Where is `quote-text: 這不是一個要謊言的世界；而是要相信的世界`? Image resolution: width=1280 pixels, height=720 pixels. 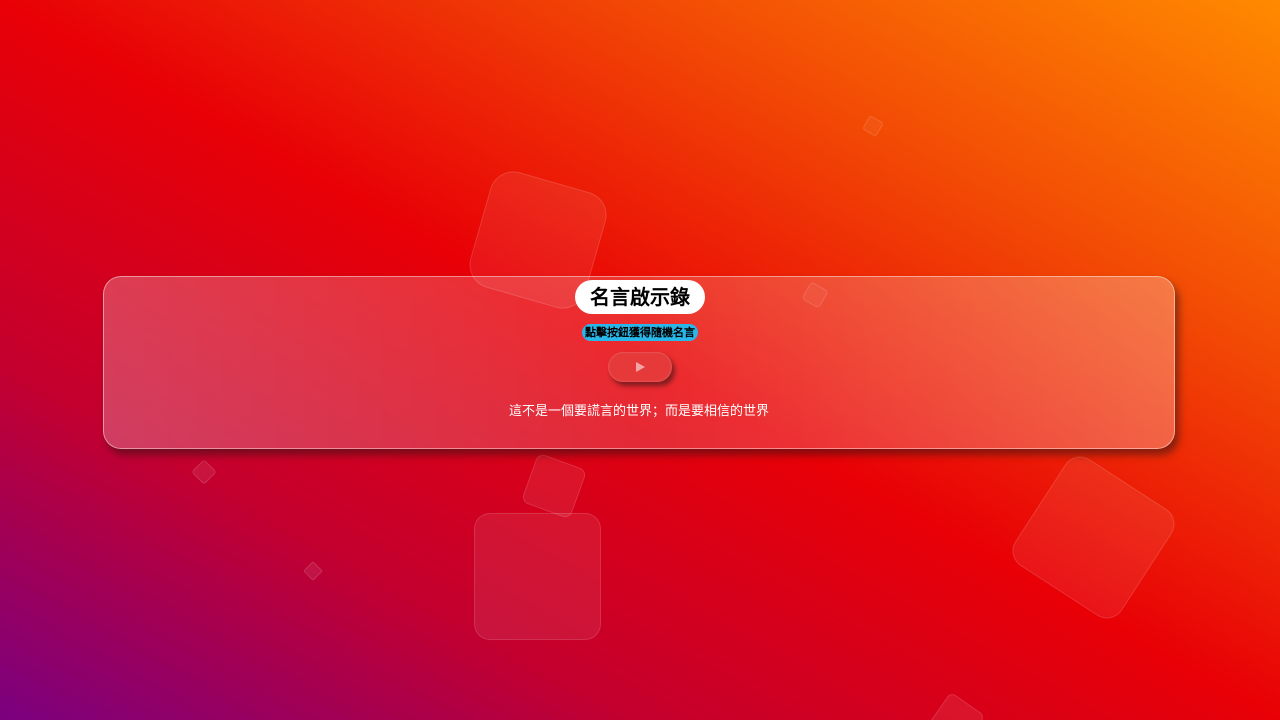
quote-text: 這不是一個要謊言的世界；而是要相信的世界 is located at coordinates (638, 411).